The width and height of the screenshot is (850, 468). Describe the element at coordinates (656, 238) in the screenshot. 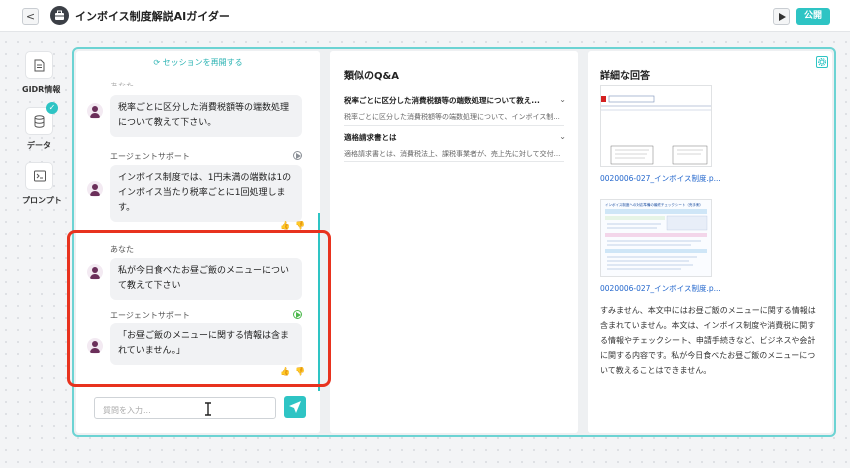

I see `document-thumbnail: インボイス制度への対応準備の最終チェックシート（売手側）` at that location.